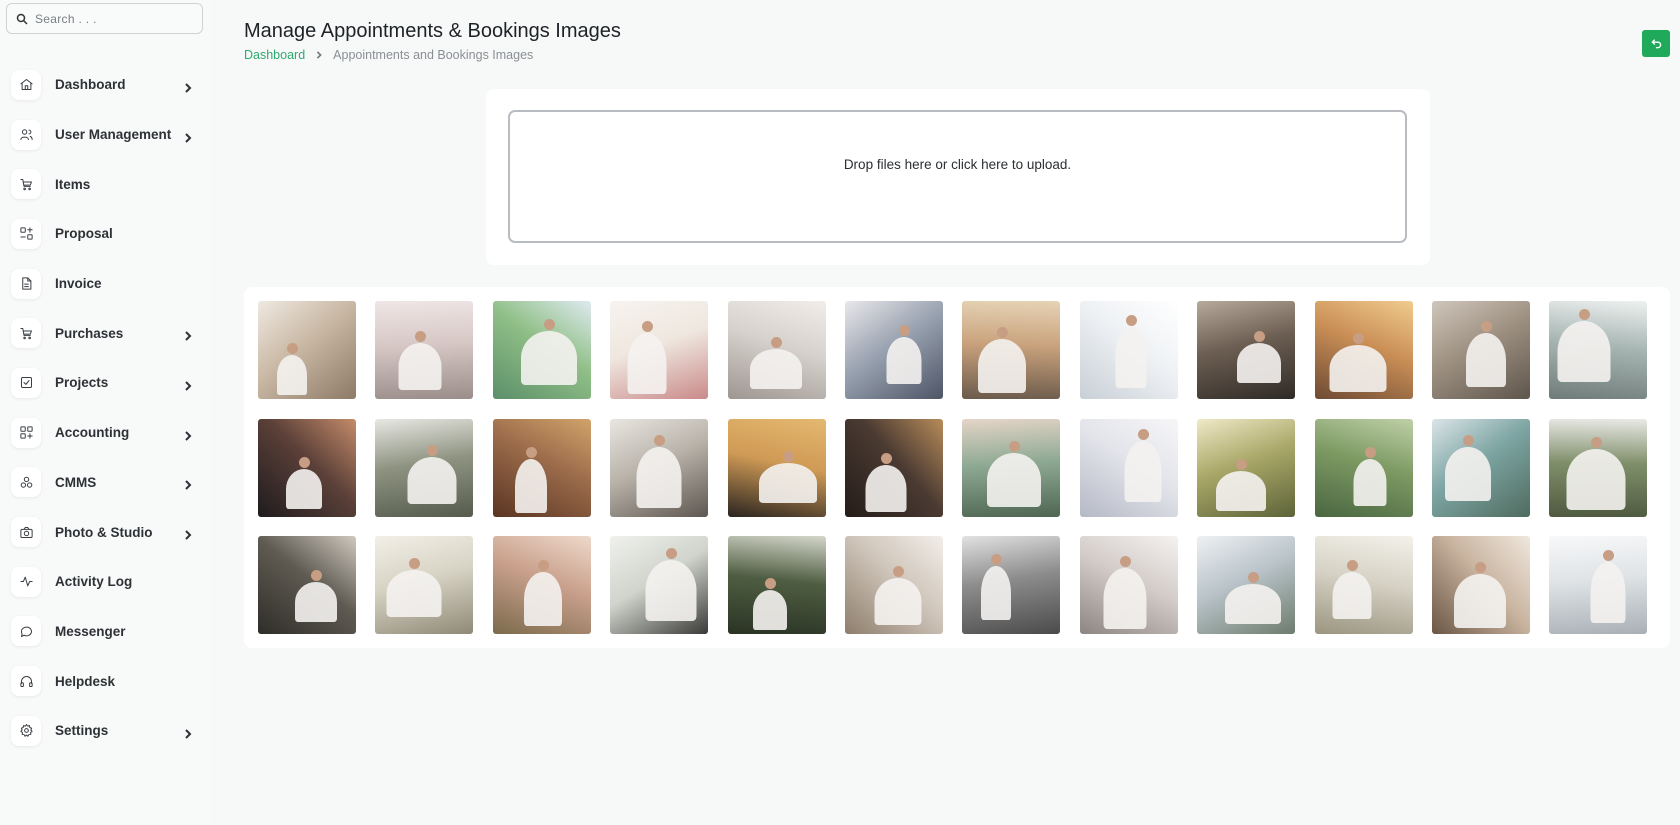 The height and width of the screenshot is (825, 1680). I want to click on gallery-image-couple-field-sunlight, so click(1246, 467).